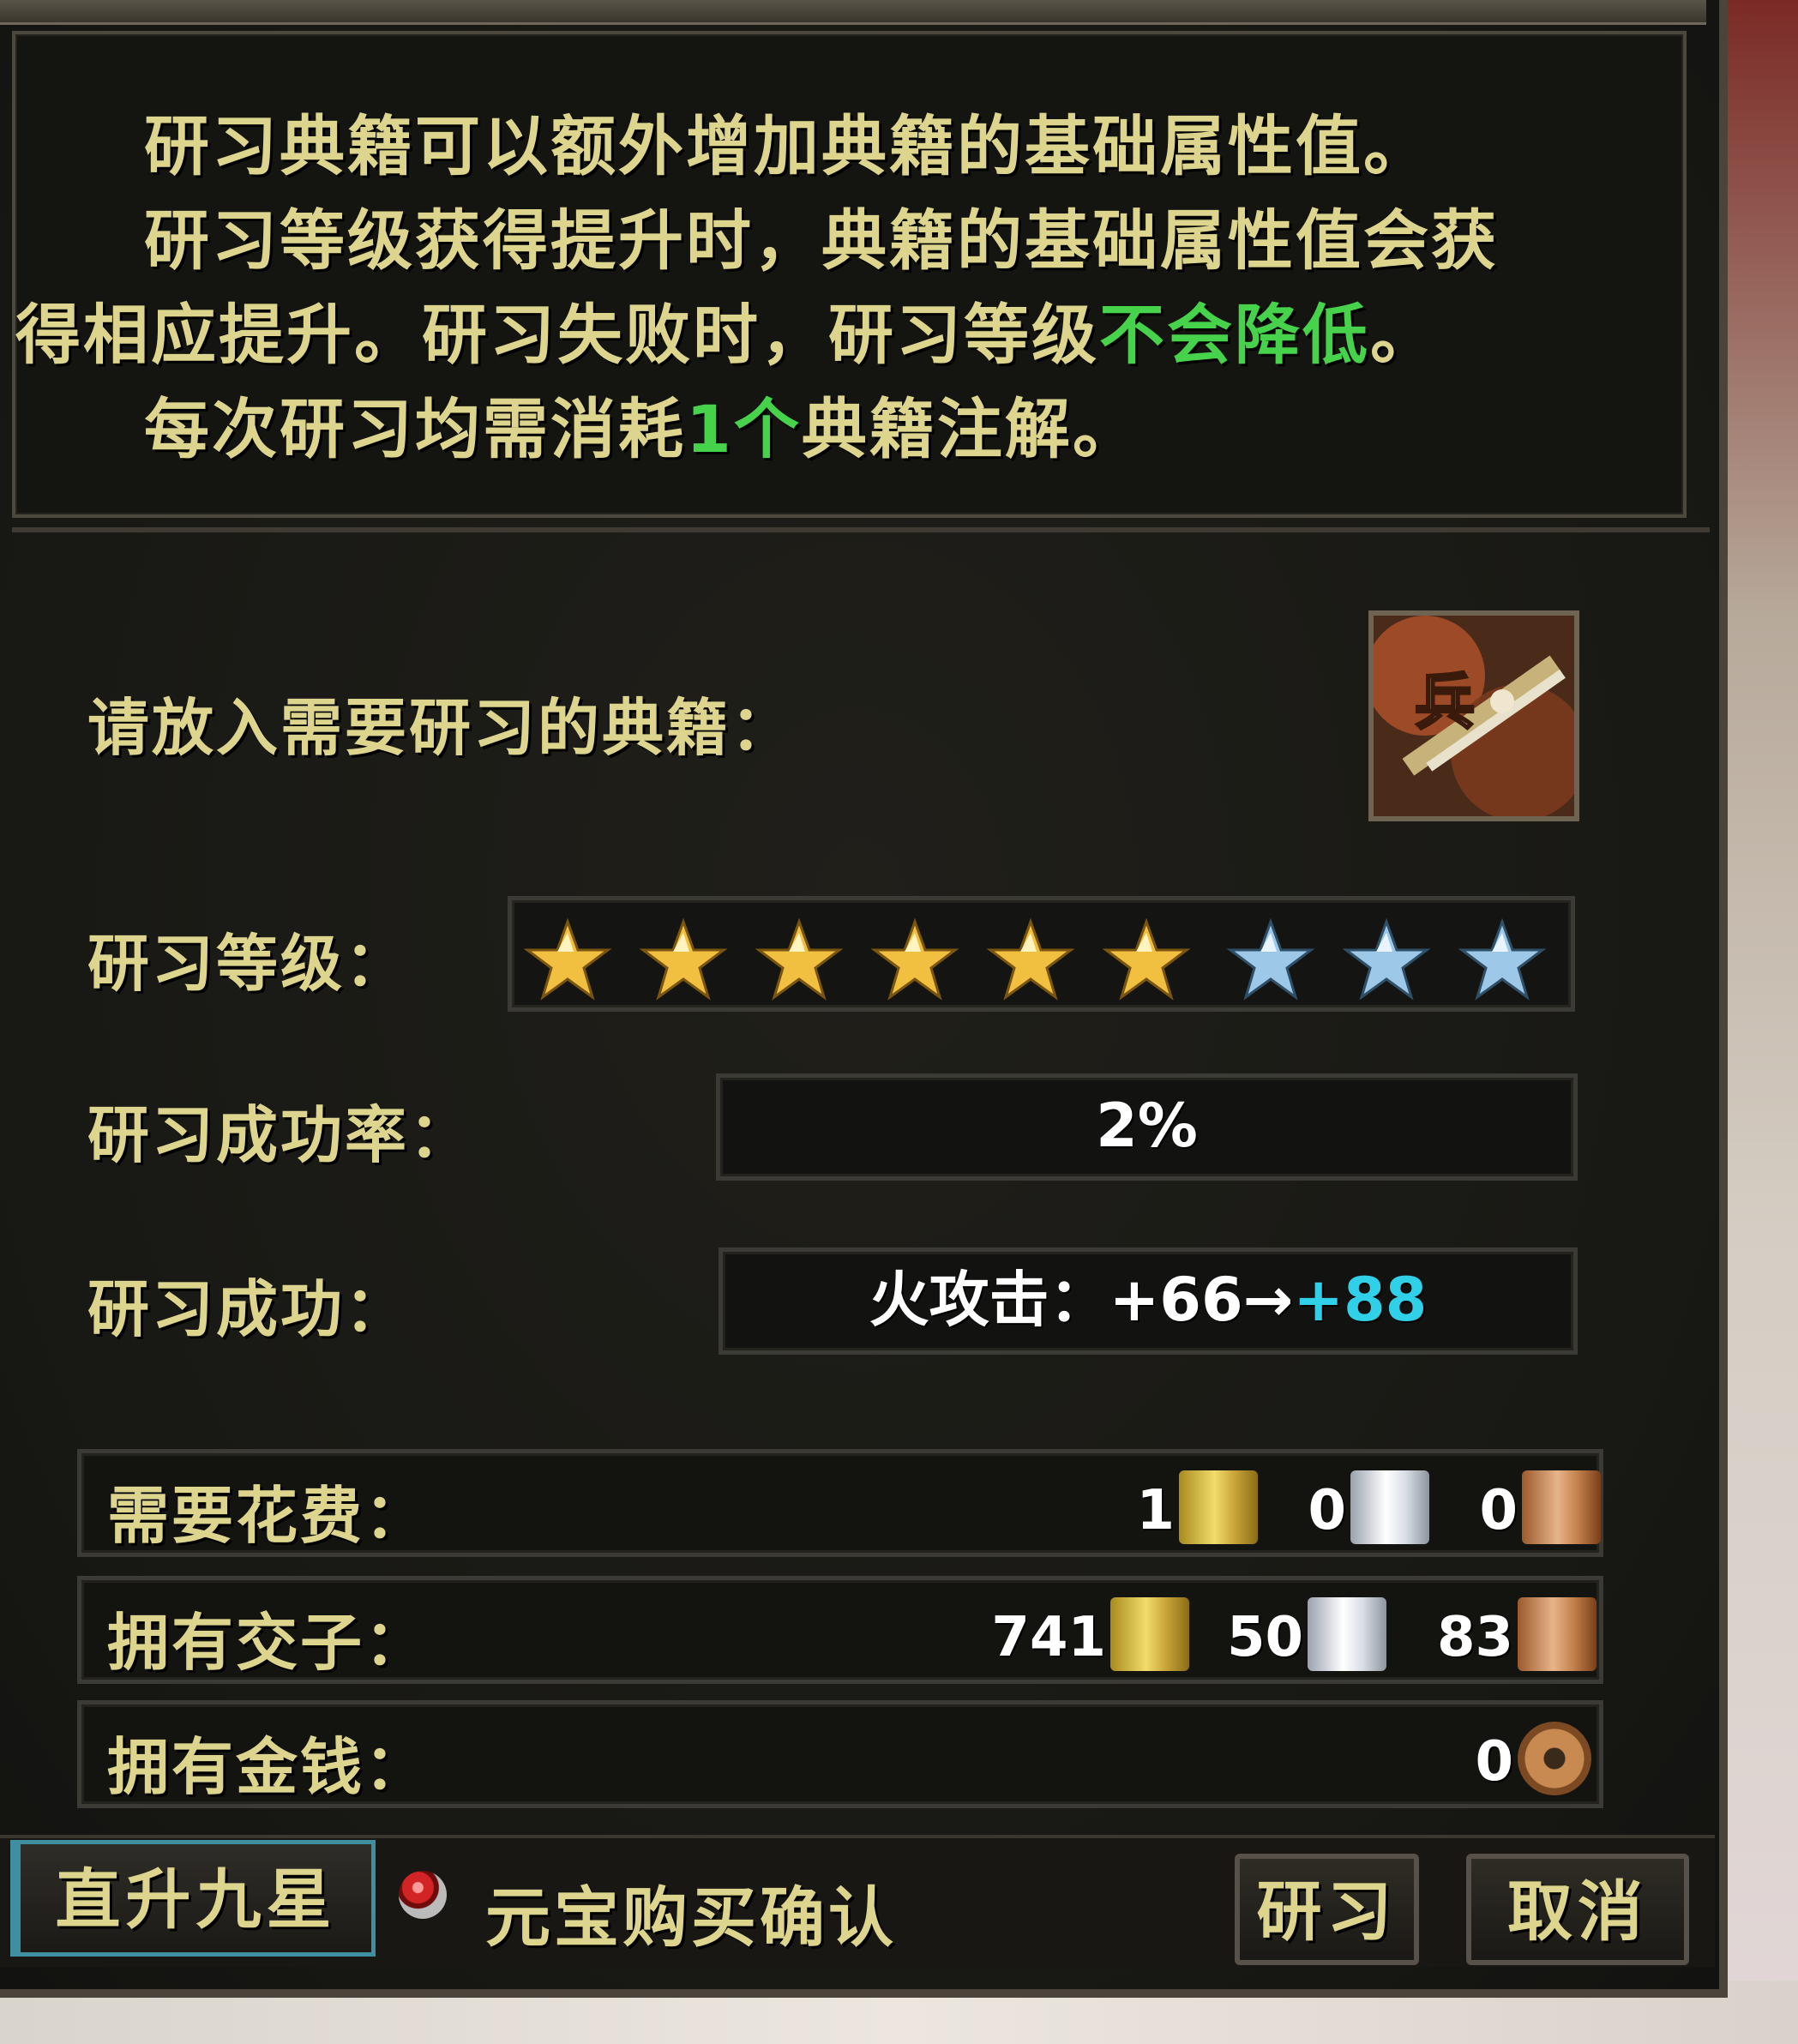 Image resolution: width=1798 pixels, height=2044 pixels. What do you see at coordinates (1155, 1510) in the screenshot?
I see `cost-gold-amount: 1` at bounding box center [1155, 1510].